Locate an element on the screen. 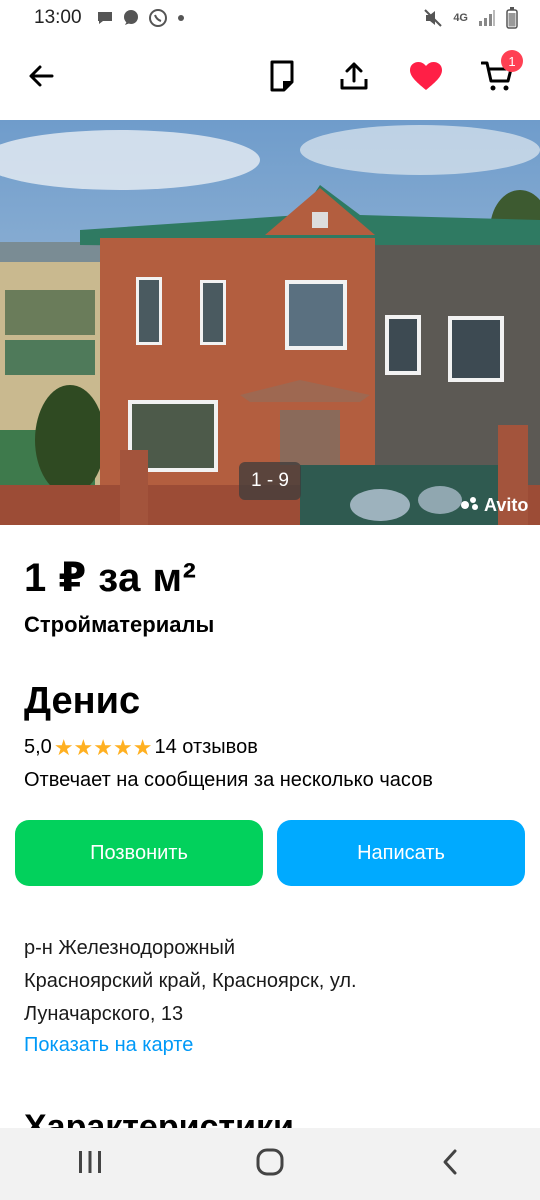 The image size is (540, 1200). status-bar: 13:00 4G is located at coordinates (270, 18).